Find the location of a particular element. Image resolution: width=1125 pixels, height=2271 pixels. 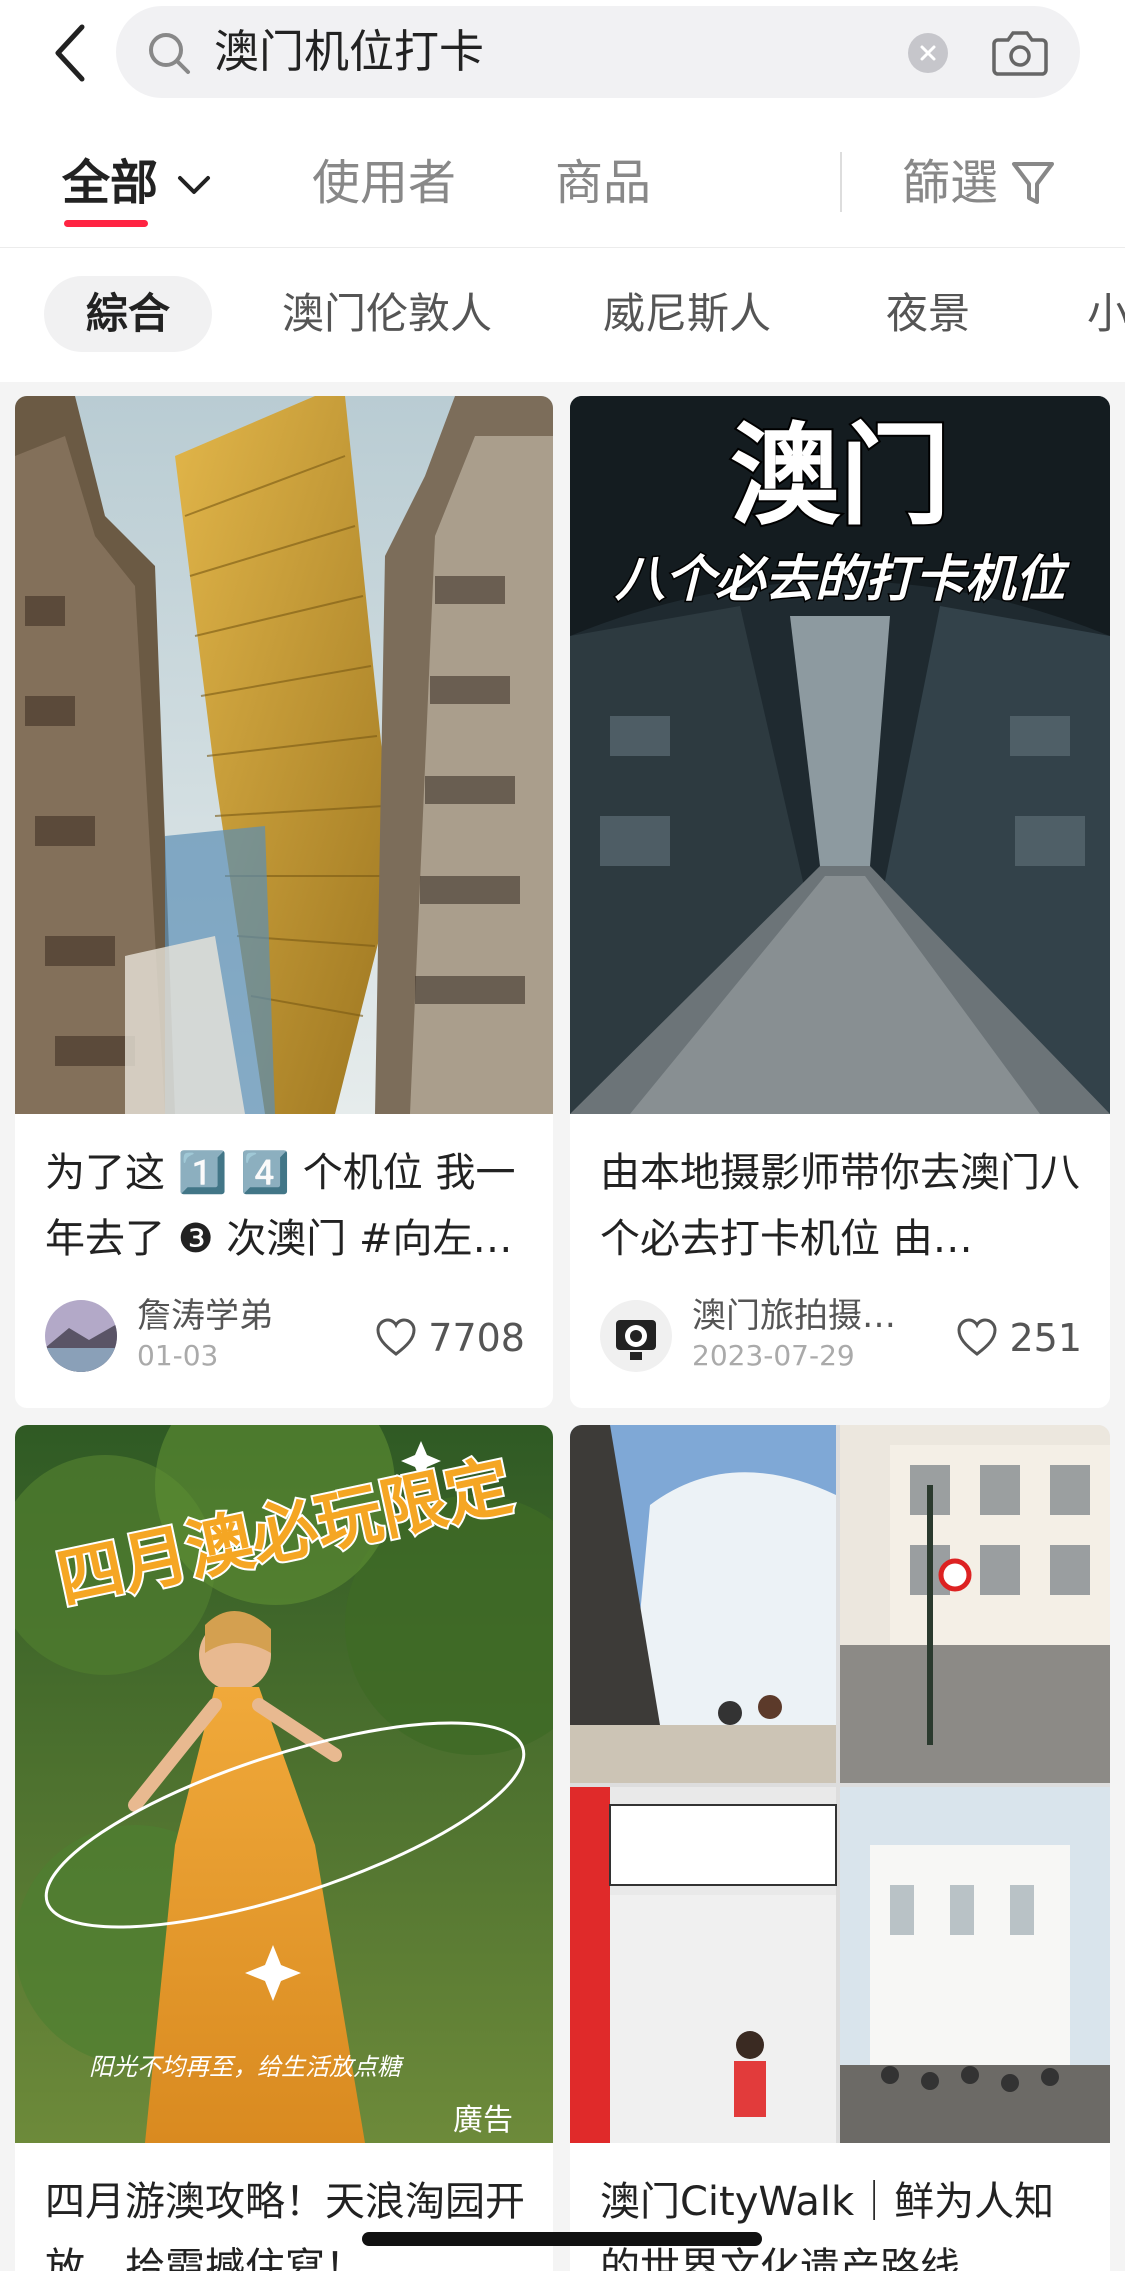

search-input: 澳门机位打卡 is located at coordinates (349, 52).